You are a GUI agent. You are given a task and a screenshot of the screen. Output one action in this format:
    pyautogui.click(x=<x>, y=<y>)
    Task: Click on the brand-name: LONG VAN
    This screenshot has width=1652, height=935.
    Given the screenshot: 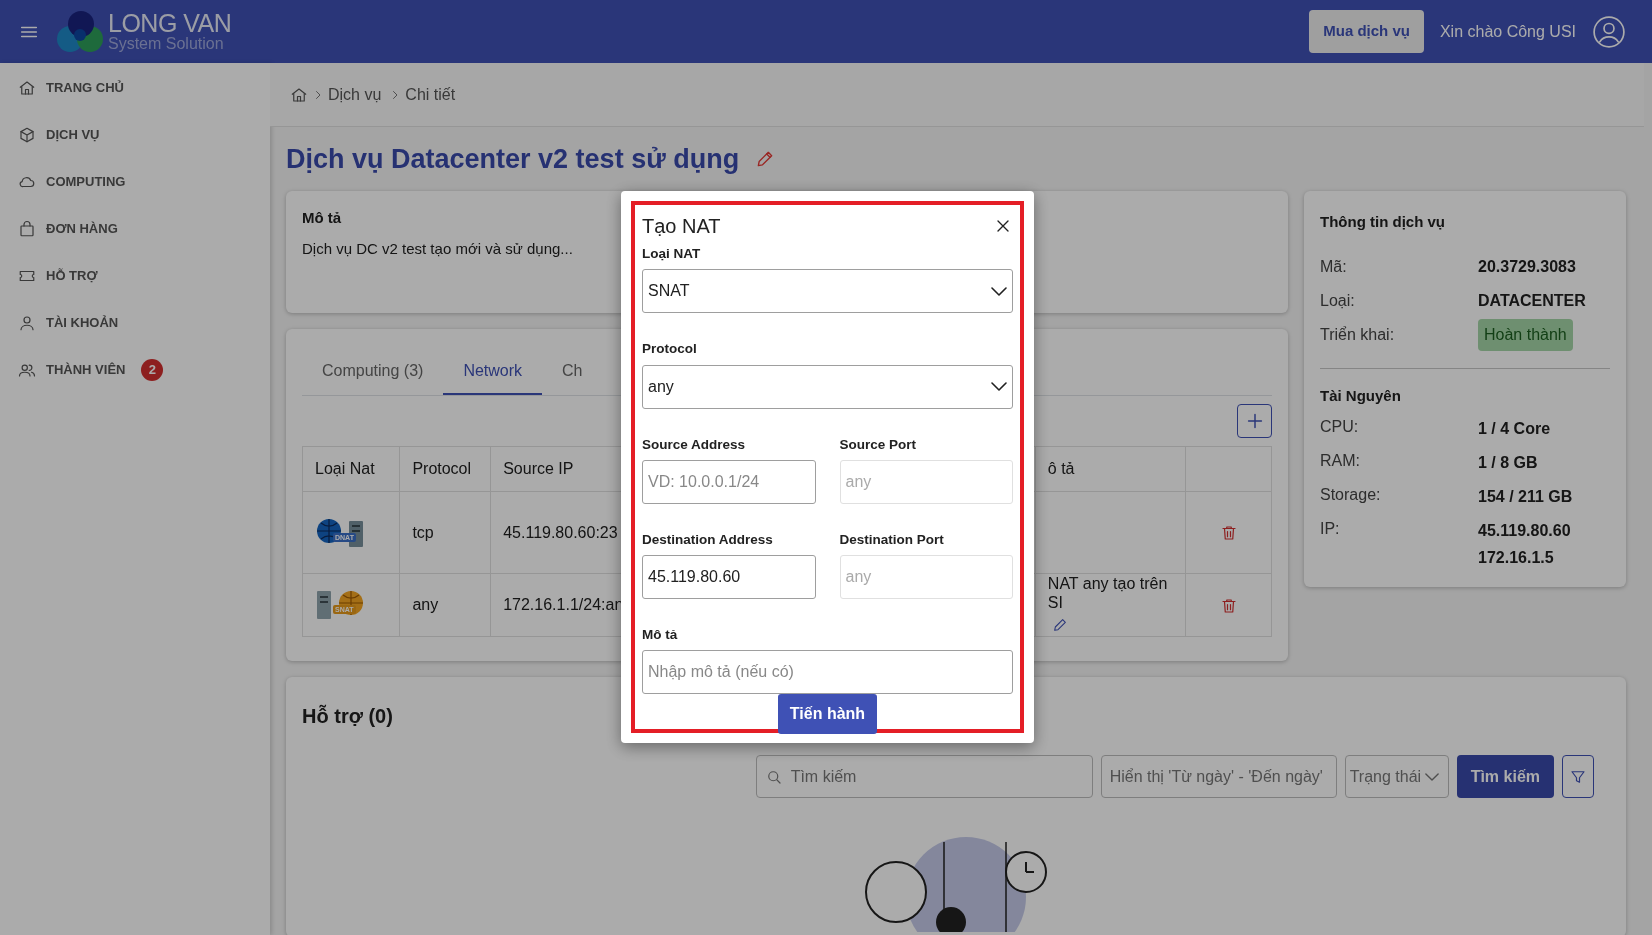 What is the action you would take?
    pyautogui.click(x=170, y=23)
    